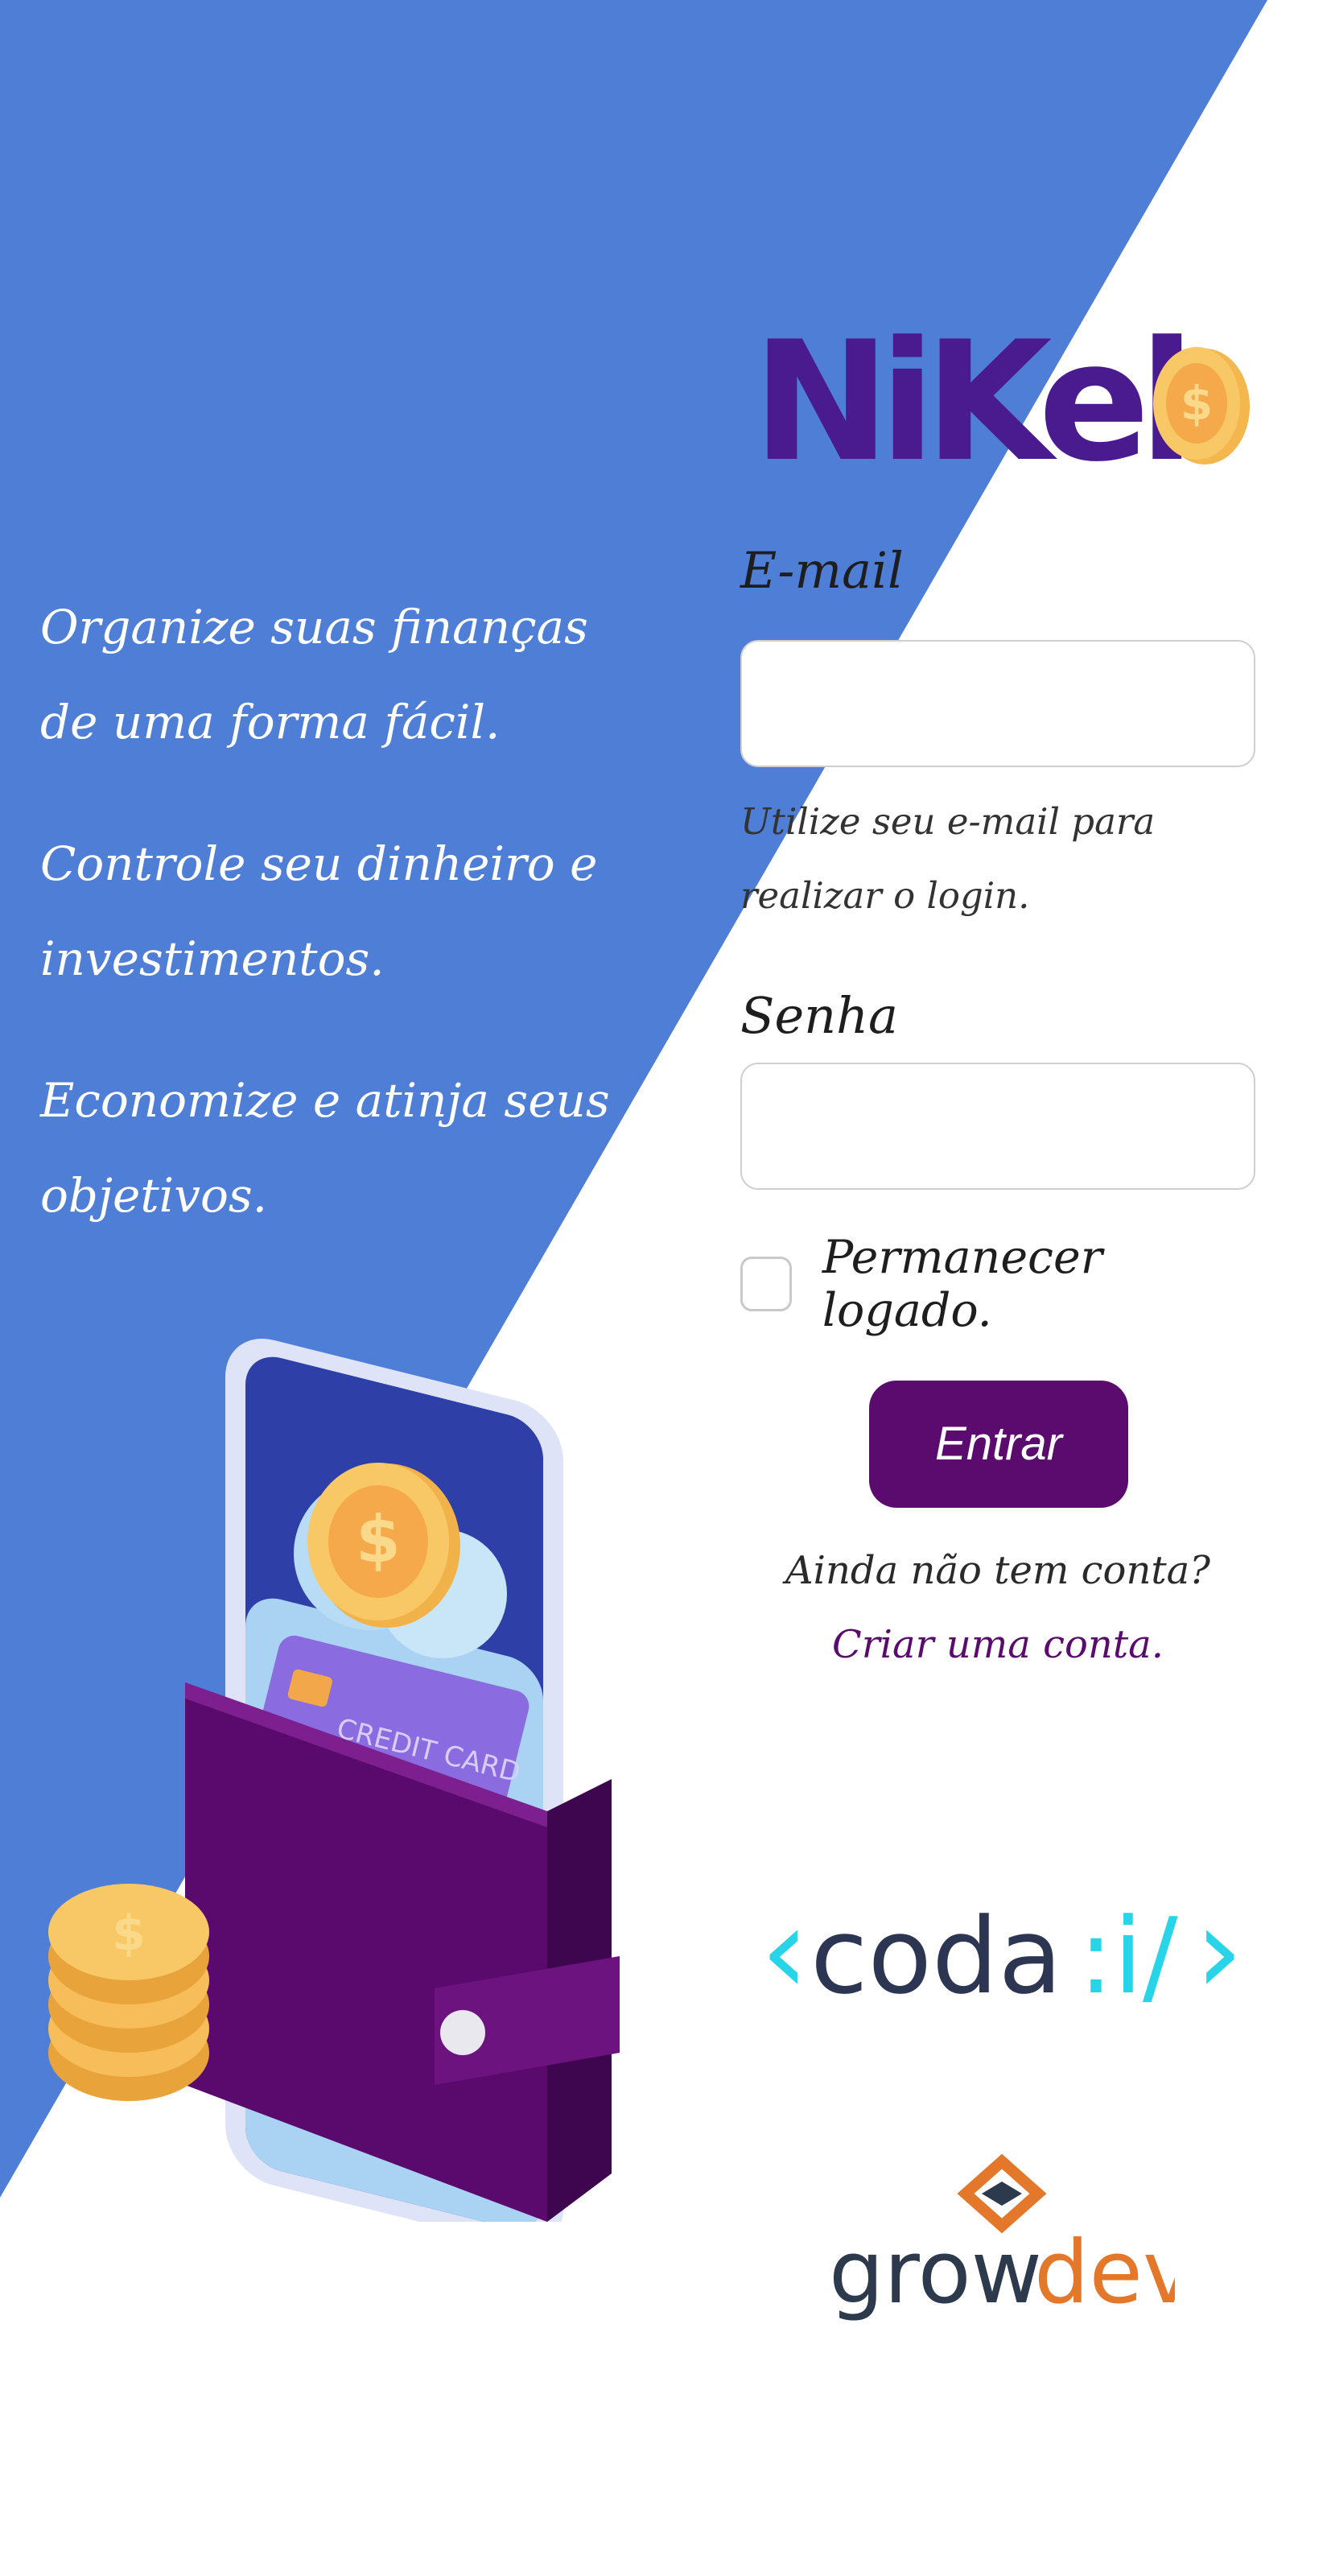  What do you see at coordinates (319, 911) in the screenshot?
I see `slogan-control: Controle seu dinheiro e investimentos.` at bounding box center [319, 911].